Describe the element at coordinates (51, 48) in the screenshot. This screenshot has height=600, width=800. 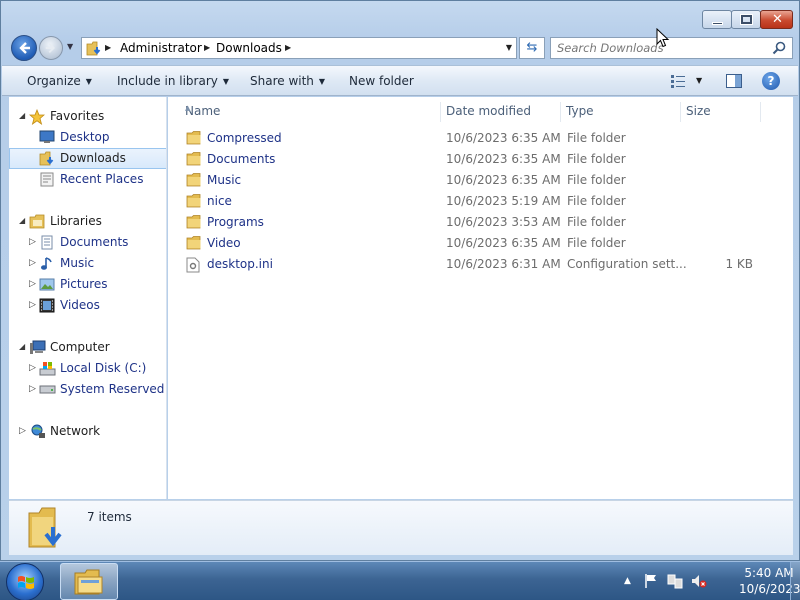
I see `forward-button` at that location.